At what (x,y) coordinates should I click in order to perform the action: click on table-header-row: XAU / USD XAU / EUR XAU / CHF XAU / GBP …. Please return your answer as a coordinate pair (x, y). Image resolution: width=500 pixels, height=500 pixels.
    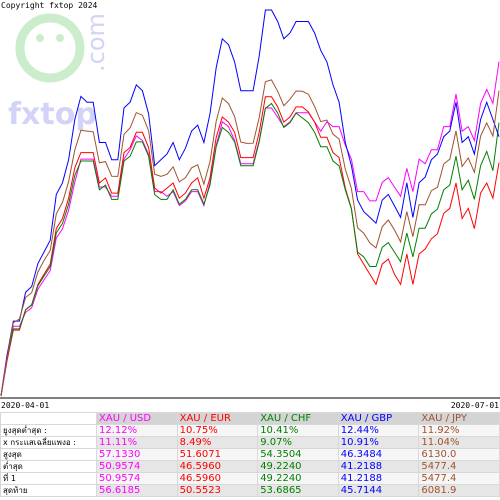
    Looking at the image, I should click on (250, 418).